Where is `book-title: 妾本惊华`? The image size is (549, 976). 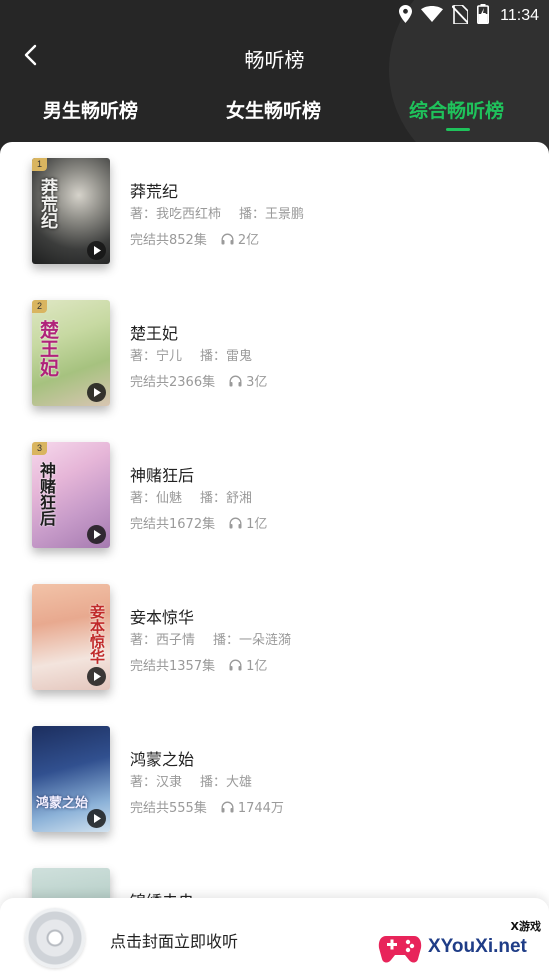 book-title: 妾本惊华 is located at coordinates (162, 617).